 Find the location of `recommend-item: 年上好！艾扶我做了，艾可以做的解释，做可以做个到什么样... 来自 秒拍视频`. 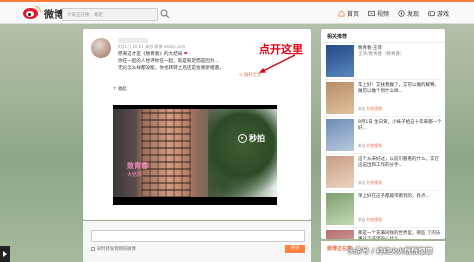

recommend-item: 年上好！艾扶我做了，艾可以做的解释，做可以做个到什么样... 来自 秒拍视频 is located at coordinates (384, 98).